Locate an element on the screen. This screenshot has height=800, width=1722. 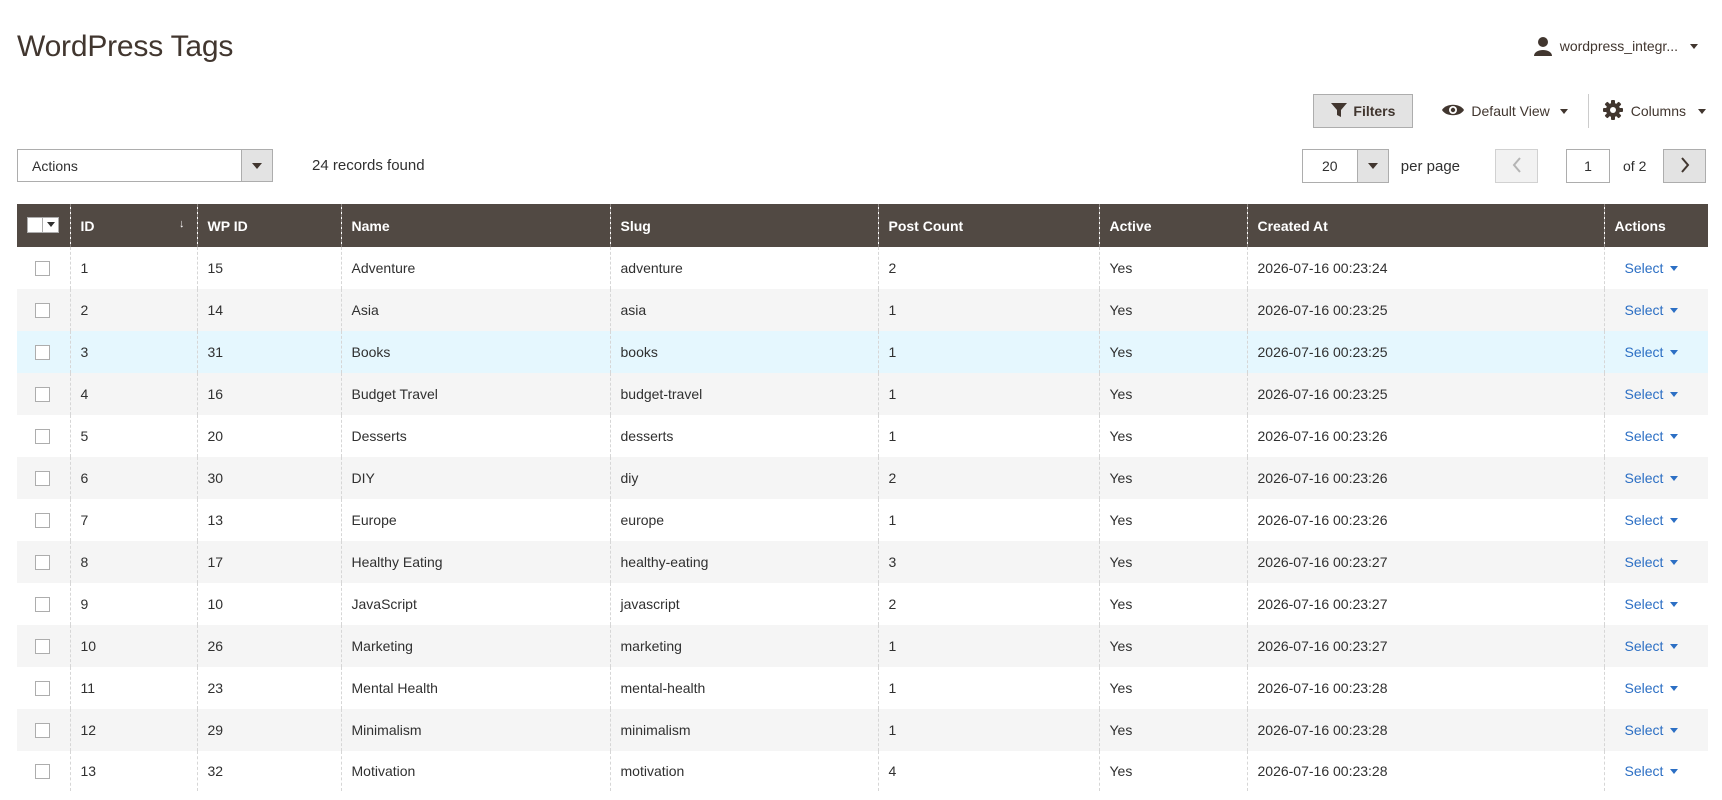
cell-name: DIY is located at coordinates (475, 478).